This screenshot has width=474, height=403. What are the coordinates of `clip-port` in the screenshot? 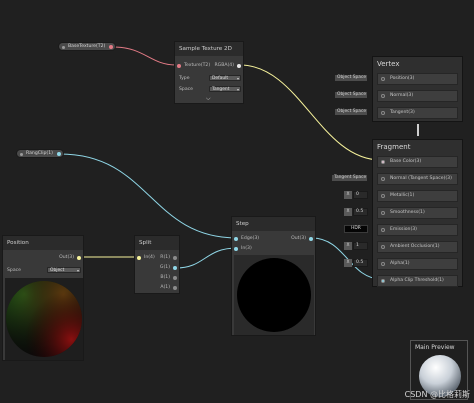 It's located at (383, 281).